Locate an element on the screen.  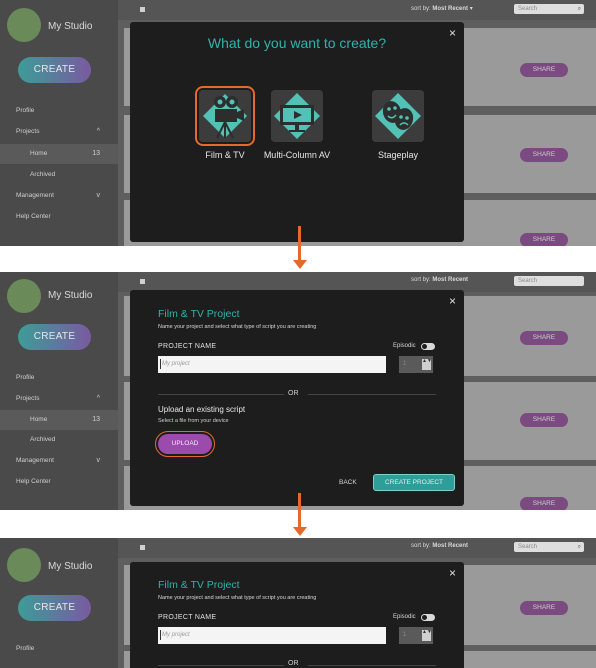
sidebar: My Studio CREATE Profile is located at coordinates (59, 603).